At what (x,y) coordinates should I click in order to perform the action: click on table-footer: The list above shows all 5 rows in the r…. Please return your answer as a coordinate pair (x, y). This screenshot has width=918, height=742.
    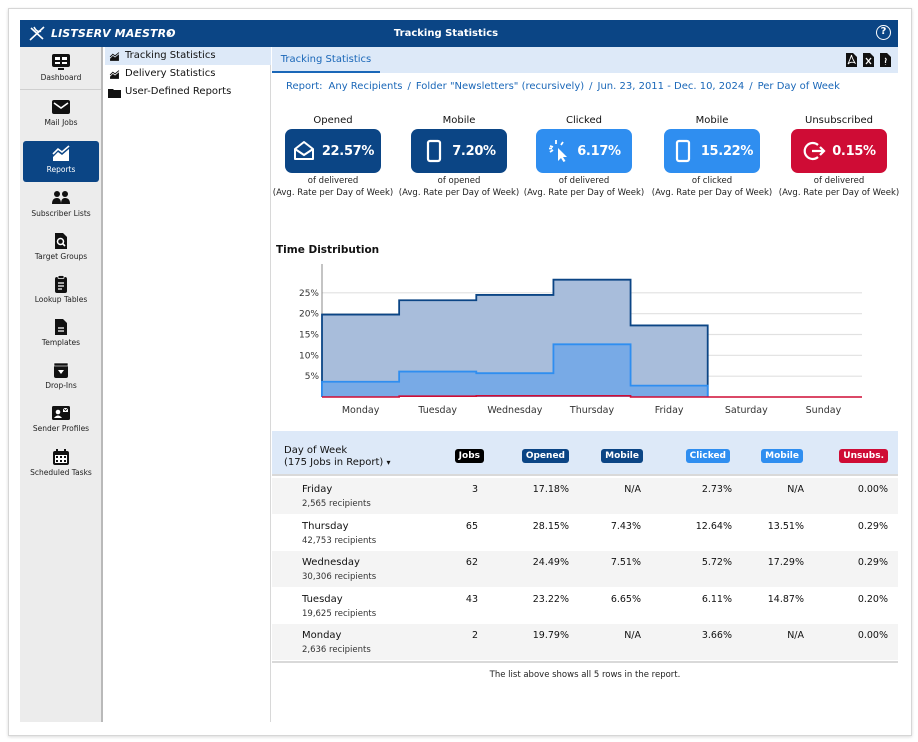
    Looking at the image, I should click on (585, 675).